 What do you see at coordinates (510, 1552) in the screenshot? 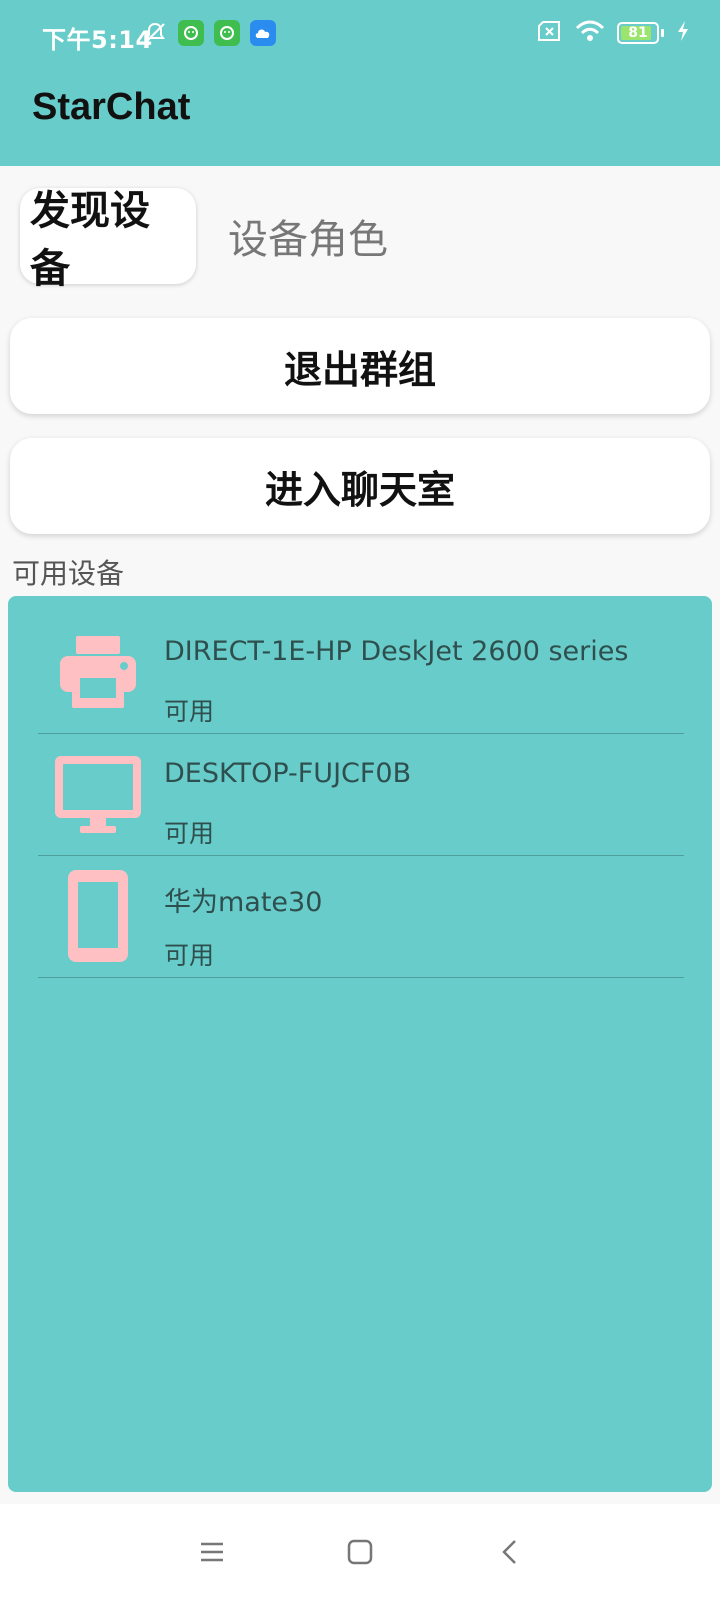
I see `back-icon` at bounding box center [510, 1552].